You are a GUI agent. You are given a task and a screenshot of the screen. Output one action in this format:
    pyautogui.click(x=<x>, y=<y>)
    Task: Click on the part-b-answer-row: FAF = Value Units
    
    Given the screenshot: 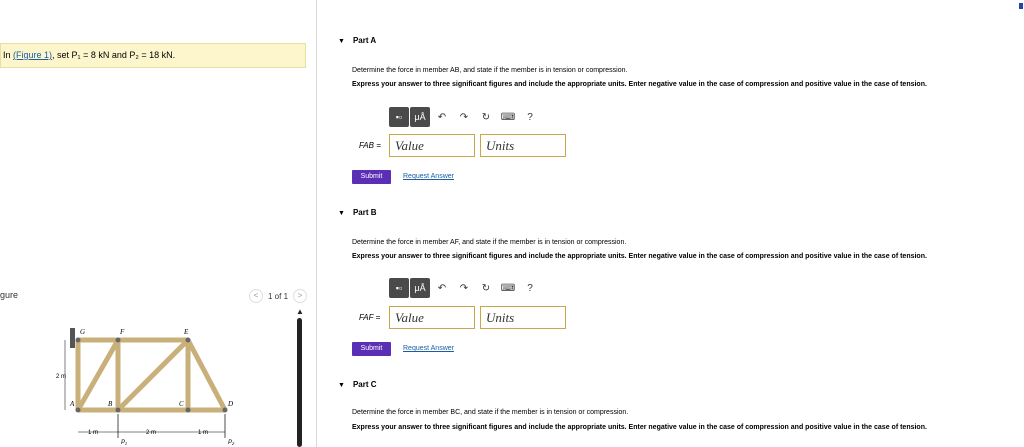 What is the action you would take?
    pyautogui.click(x=465, y=317)
    